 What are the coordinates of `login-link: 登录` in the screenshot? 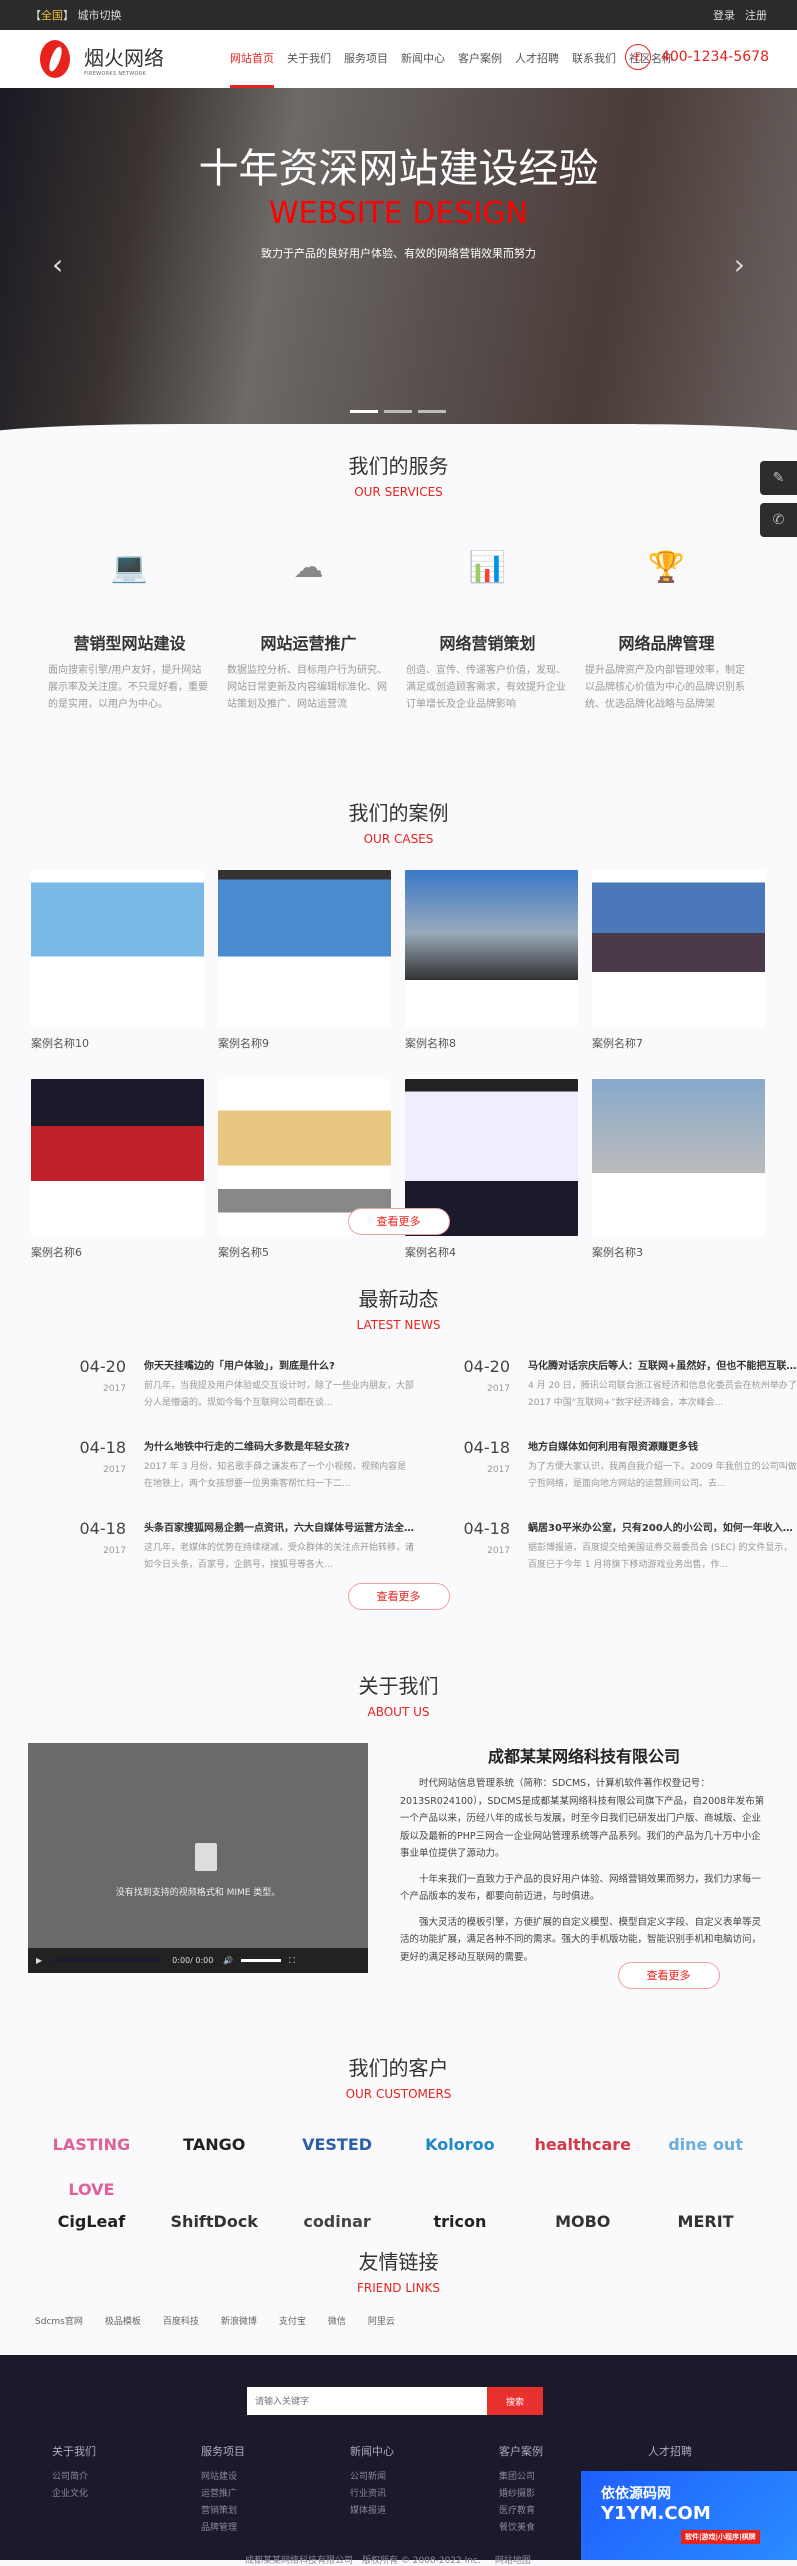 It's located at (724, 15).